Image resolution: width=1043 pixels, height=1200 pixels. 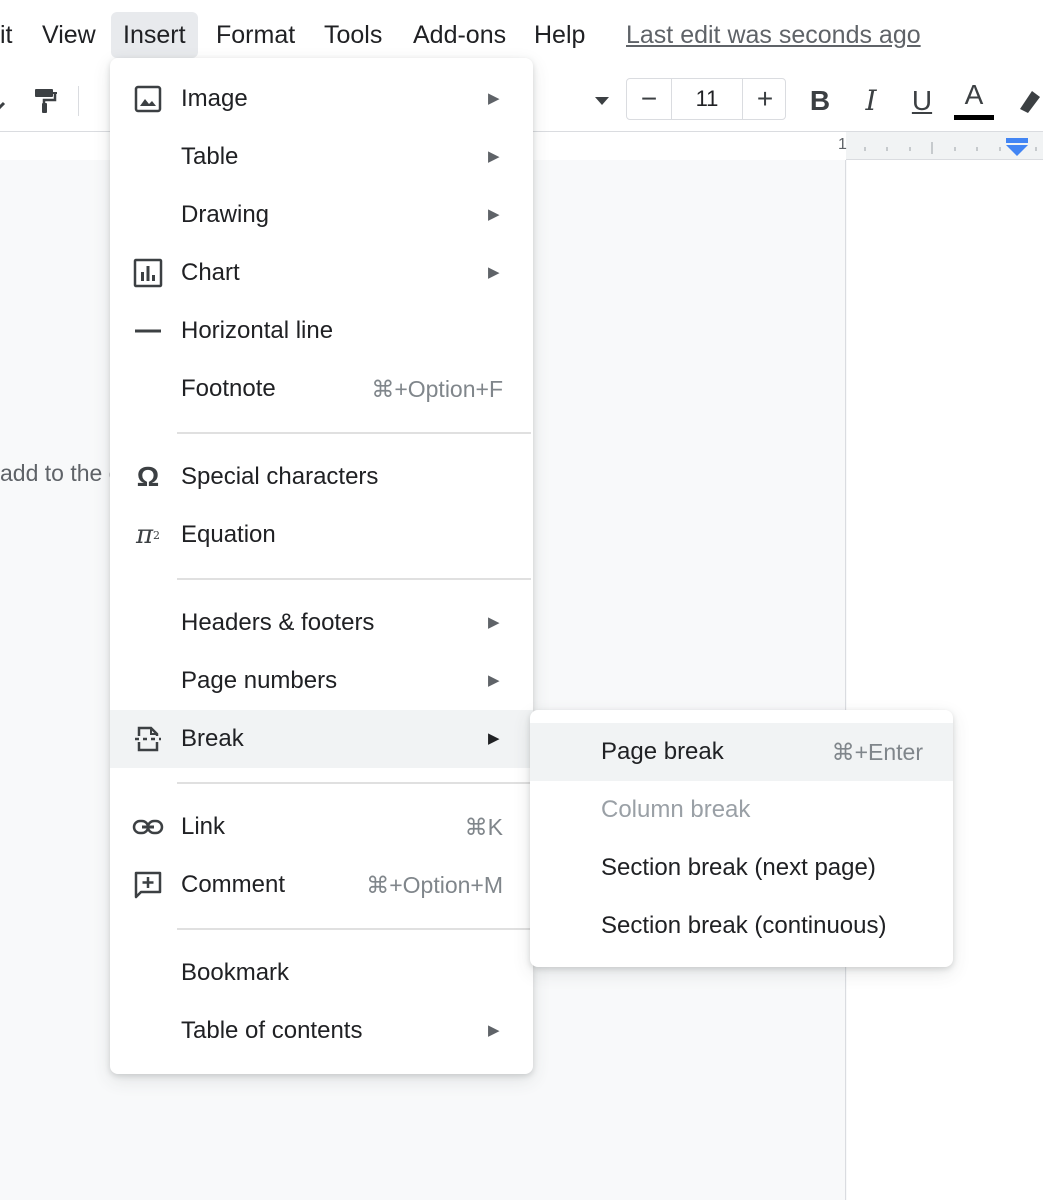 What do you see at coordinates (662, 751) in the screenshot?
I see `submenu-item-label: Page break` at bounding box center [662, 751].